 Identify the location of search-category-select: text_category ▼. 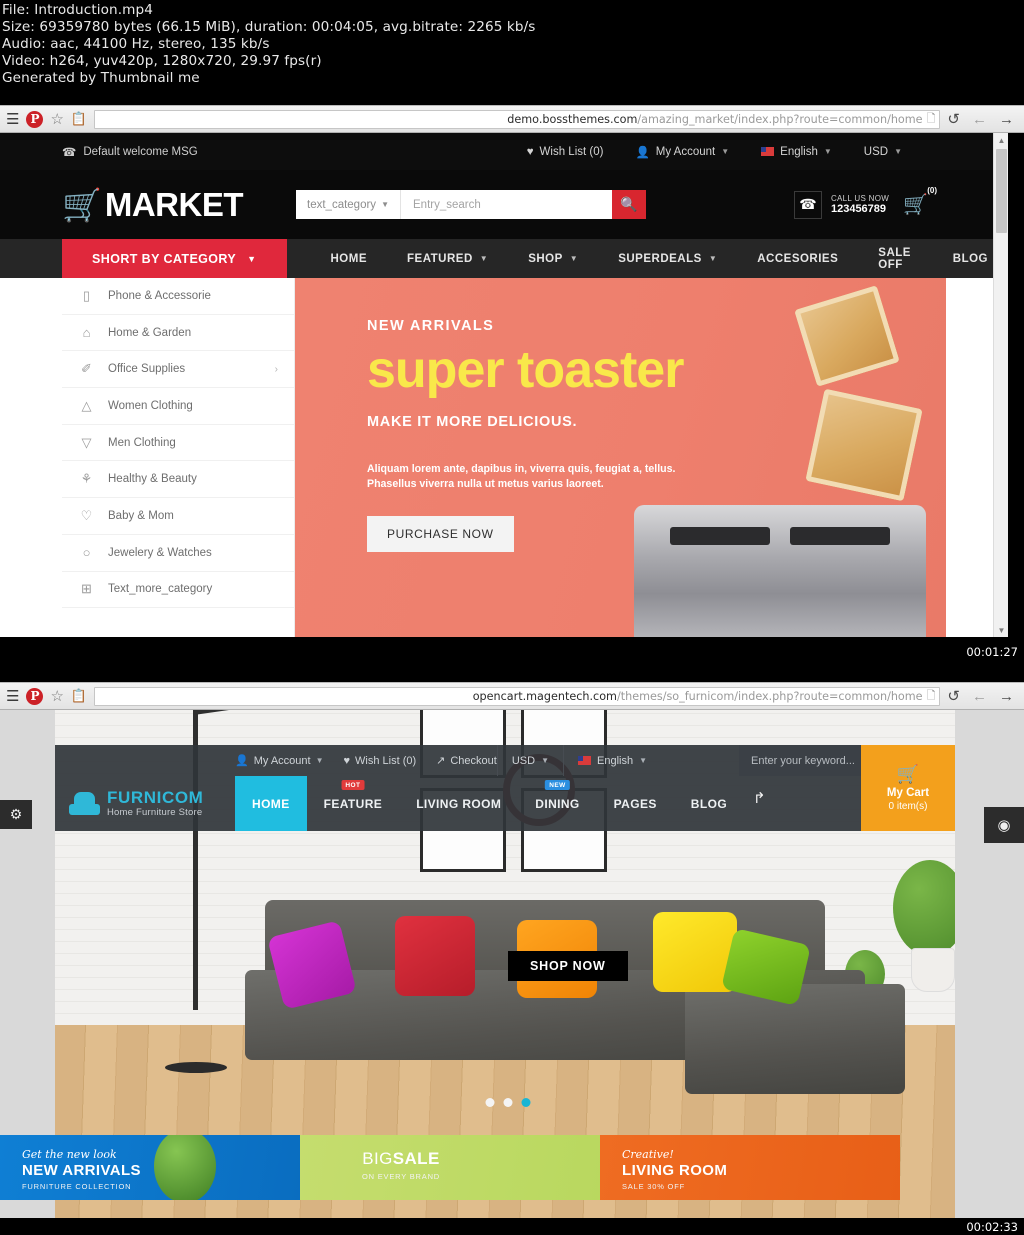
(348, 204).